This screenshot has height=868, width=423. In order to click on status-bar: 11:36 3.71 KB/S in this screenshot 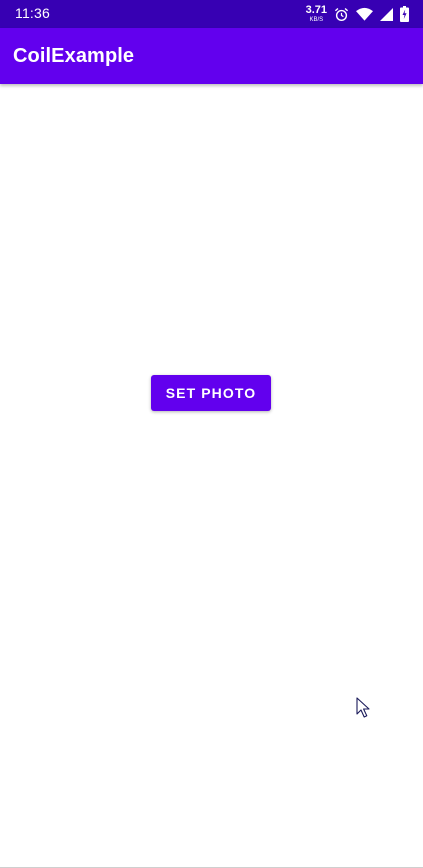, I will do `click(211, 14)`.